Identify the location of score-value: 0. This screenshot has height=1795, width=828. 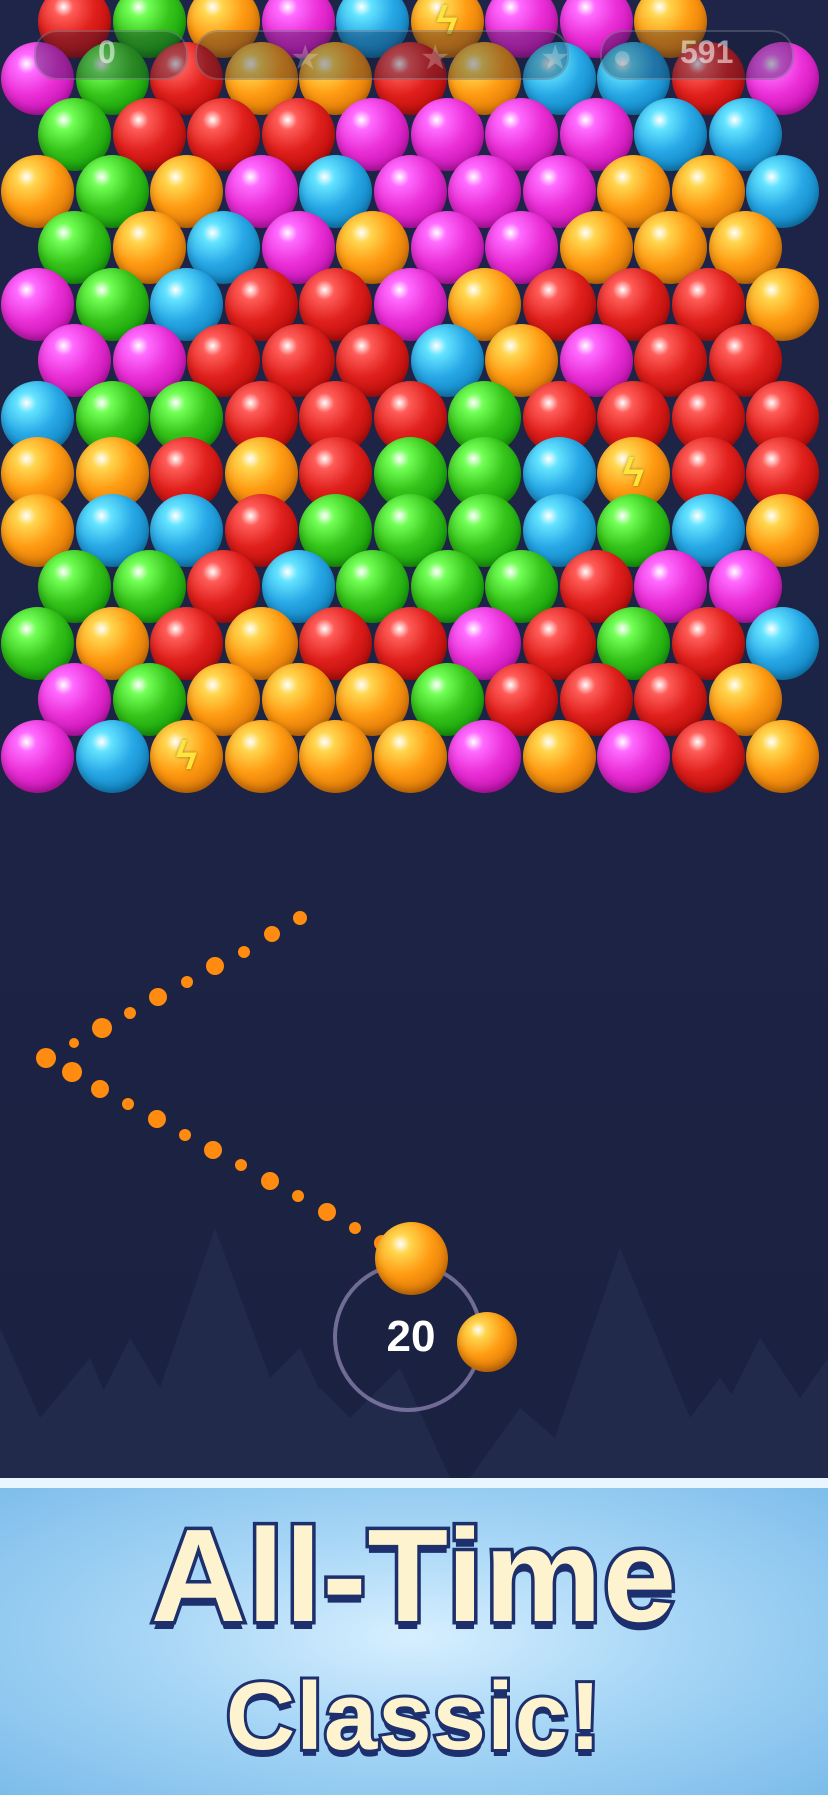
(107, 52).